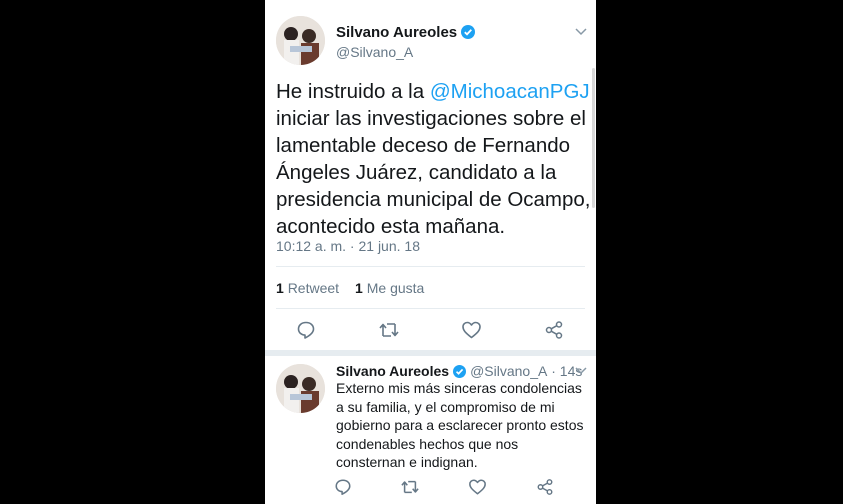  I want to click on tweet-timestamp: 10:12 a. m. · 21 jun. 18, so click(348, 246).